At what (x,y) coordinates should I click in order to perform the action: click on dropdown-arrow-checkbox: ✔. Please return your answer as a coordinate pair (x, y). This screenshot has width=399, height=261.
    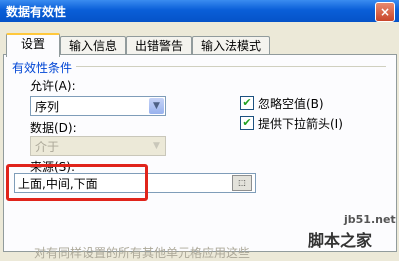
    Looking at the image, I should click on (247, 123).